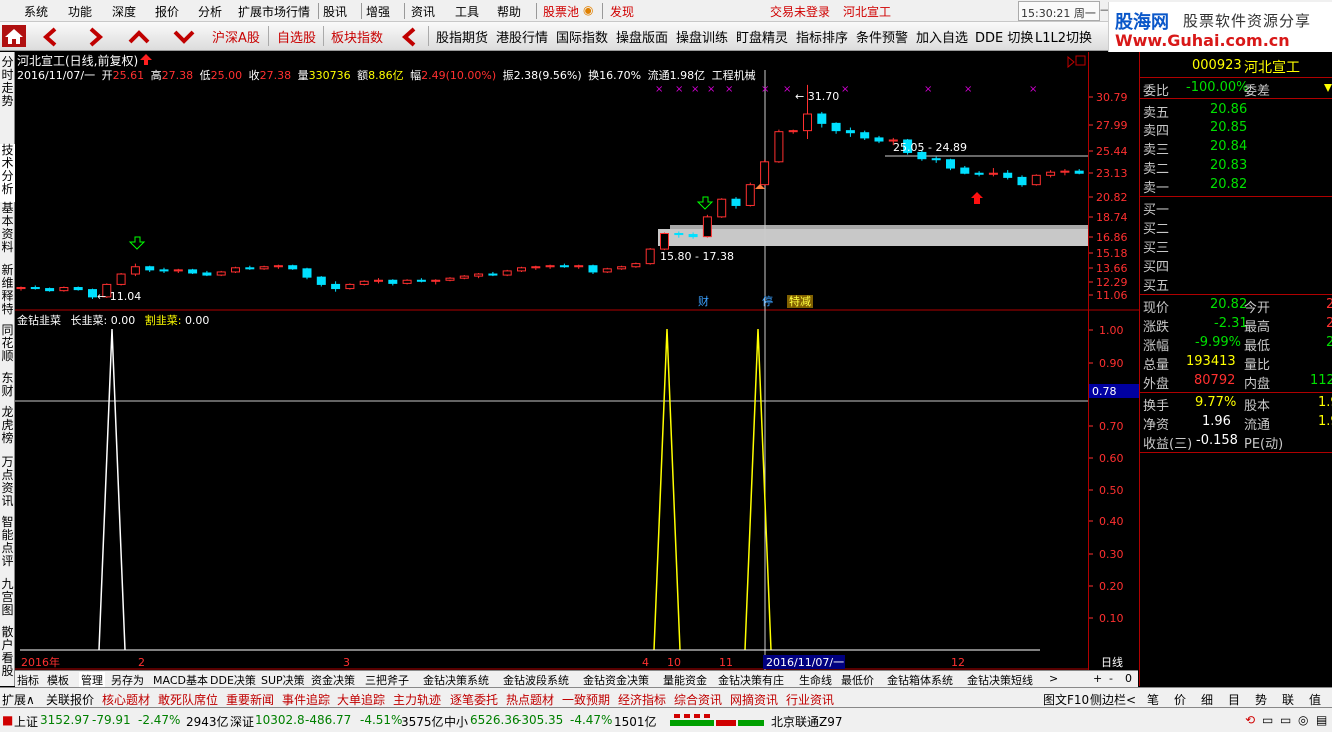  I want to click on ask5-price: 20.86, so click(1228, 109).